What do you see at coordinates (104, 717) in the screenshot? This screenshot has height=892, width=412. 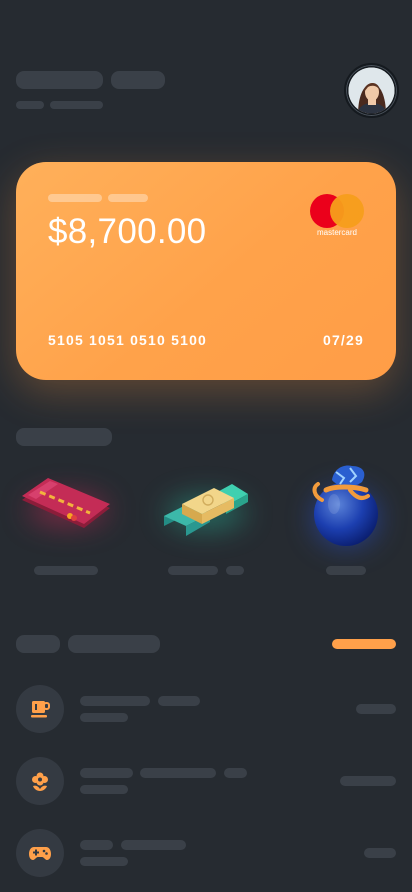 I see `transaction-subtitle-placeholder` at bounding box center [104, 717].